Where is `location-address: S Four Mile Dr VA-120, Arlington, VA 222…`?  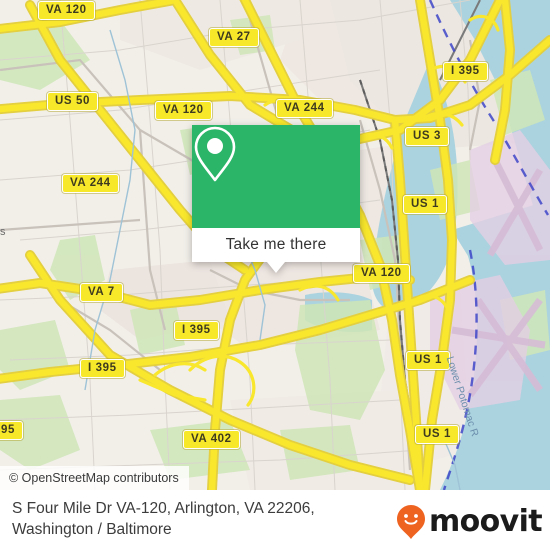 location-address: S Four Mile Dr VA-120, Arlington, VA 222… is located at coordinates (207, 519).